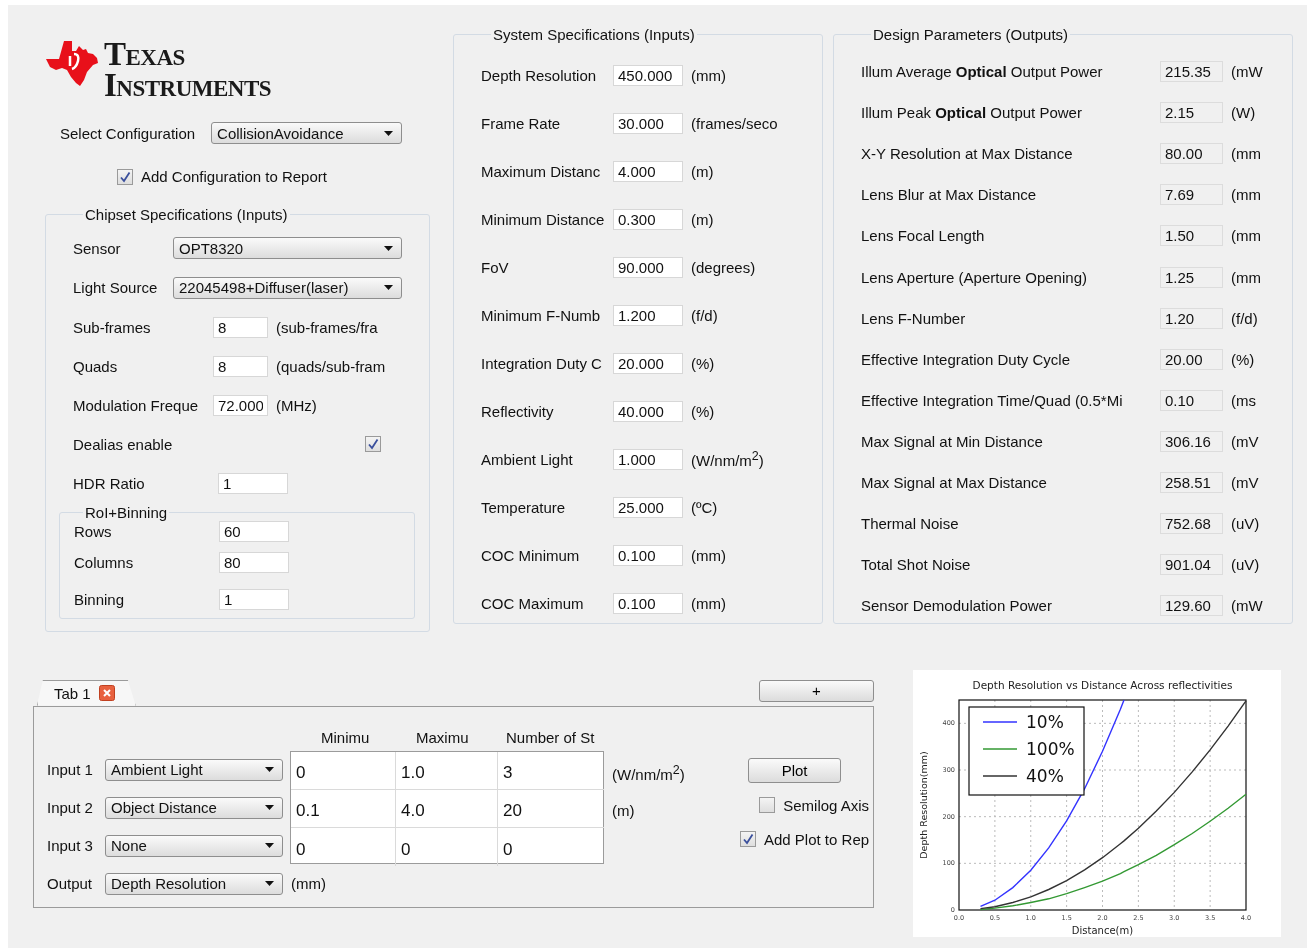  What do you see at coordinates (1102, 930) in the screenshot?
I see `axis-label: Distance(m)` at bounding box center [1102, 930].